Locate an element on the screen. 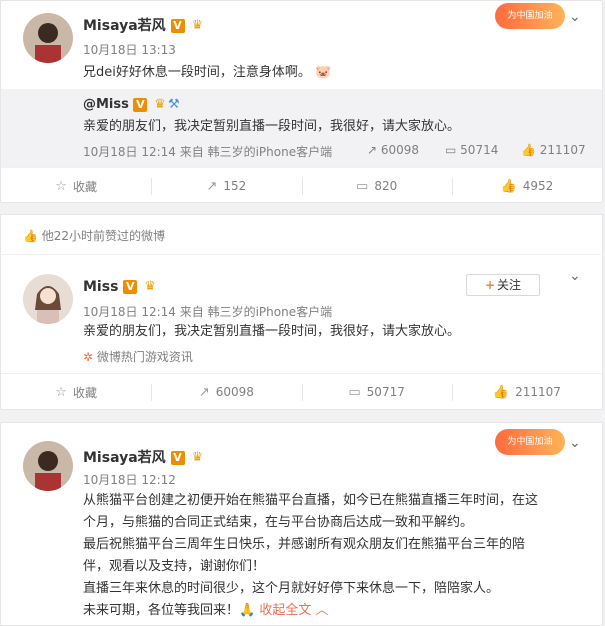 The width and height of the screenshot is (605, 626). comment-button: ▭ 50717 is located at coordinates (376, 392).